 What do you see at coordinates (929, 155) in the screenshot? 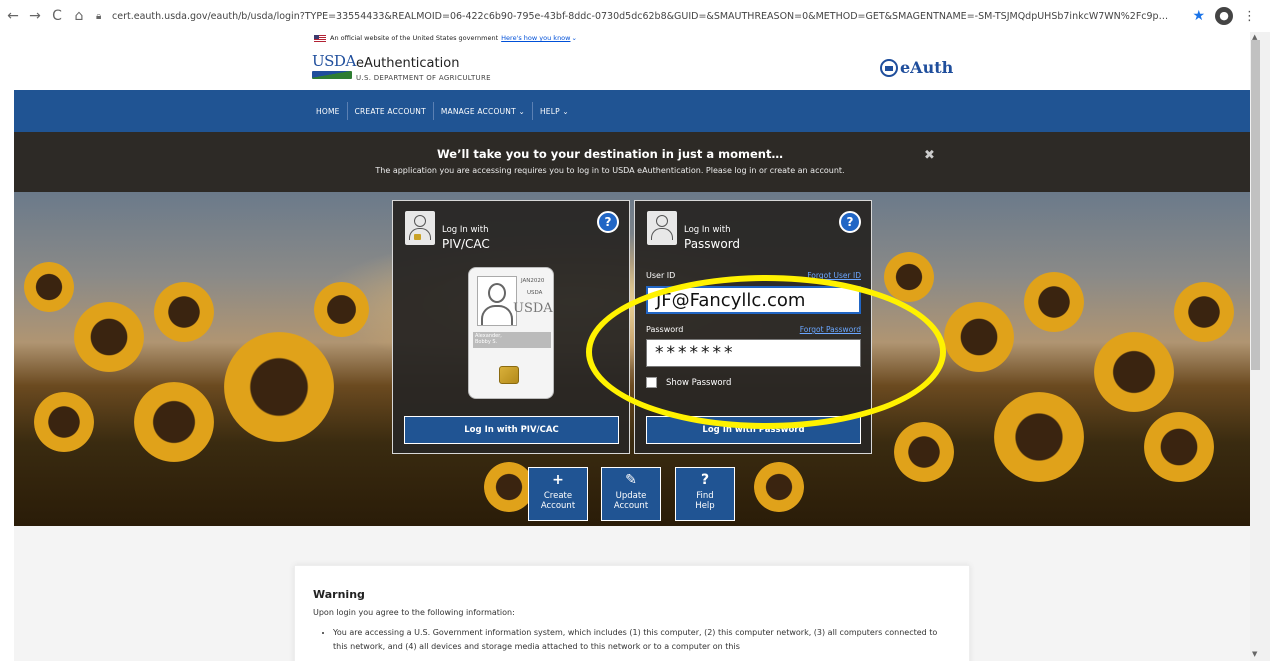
I see `close-icon: ✖` at bounding box center [929, 155].